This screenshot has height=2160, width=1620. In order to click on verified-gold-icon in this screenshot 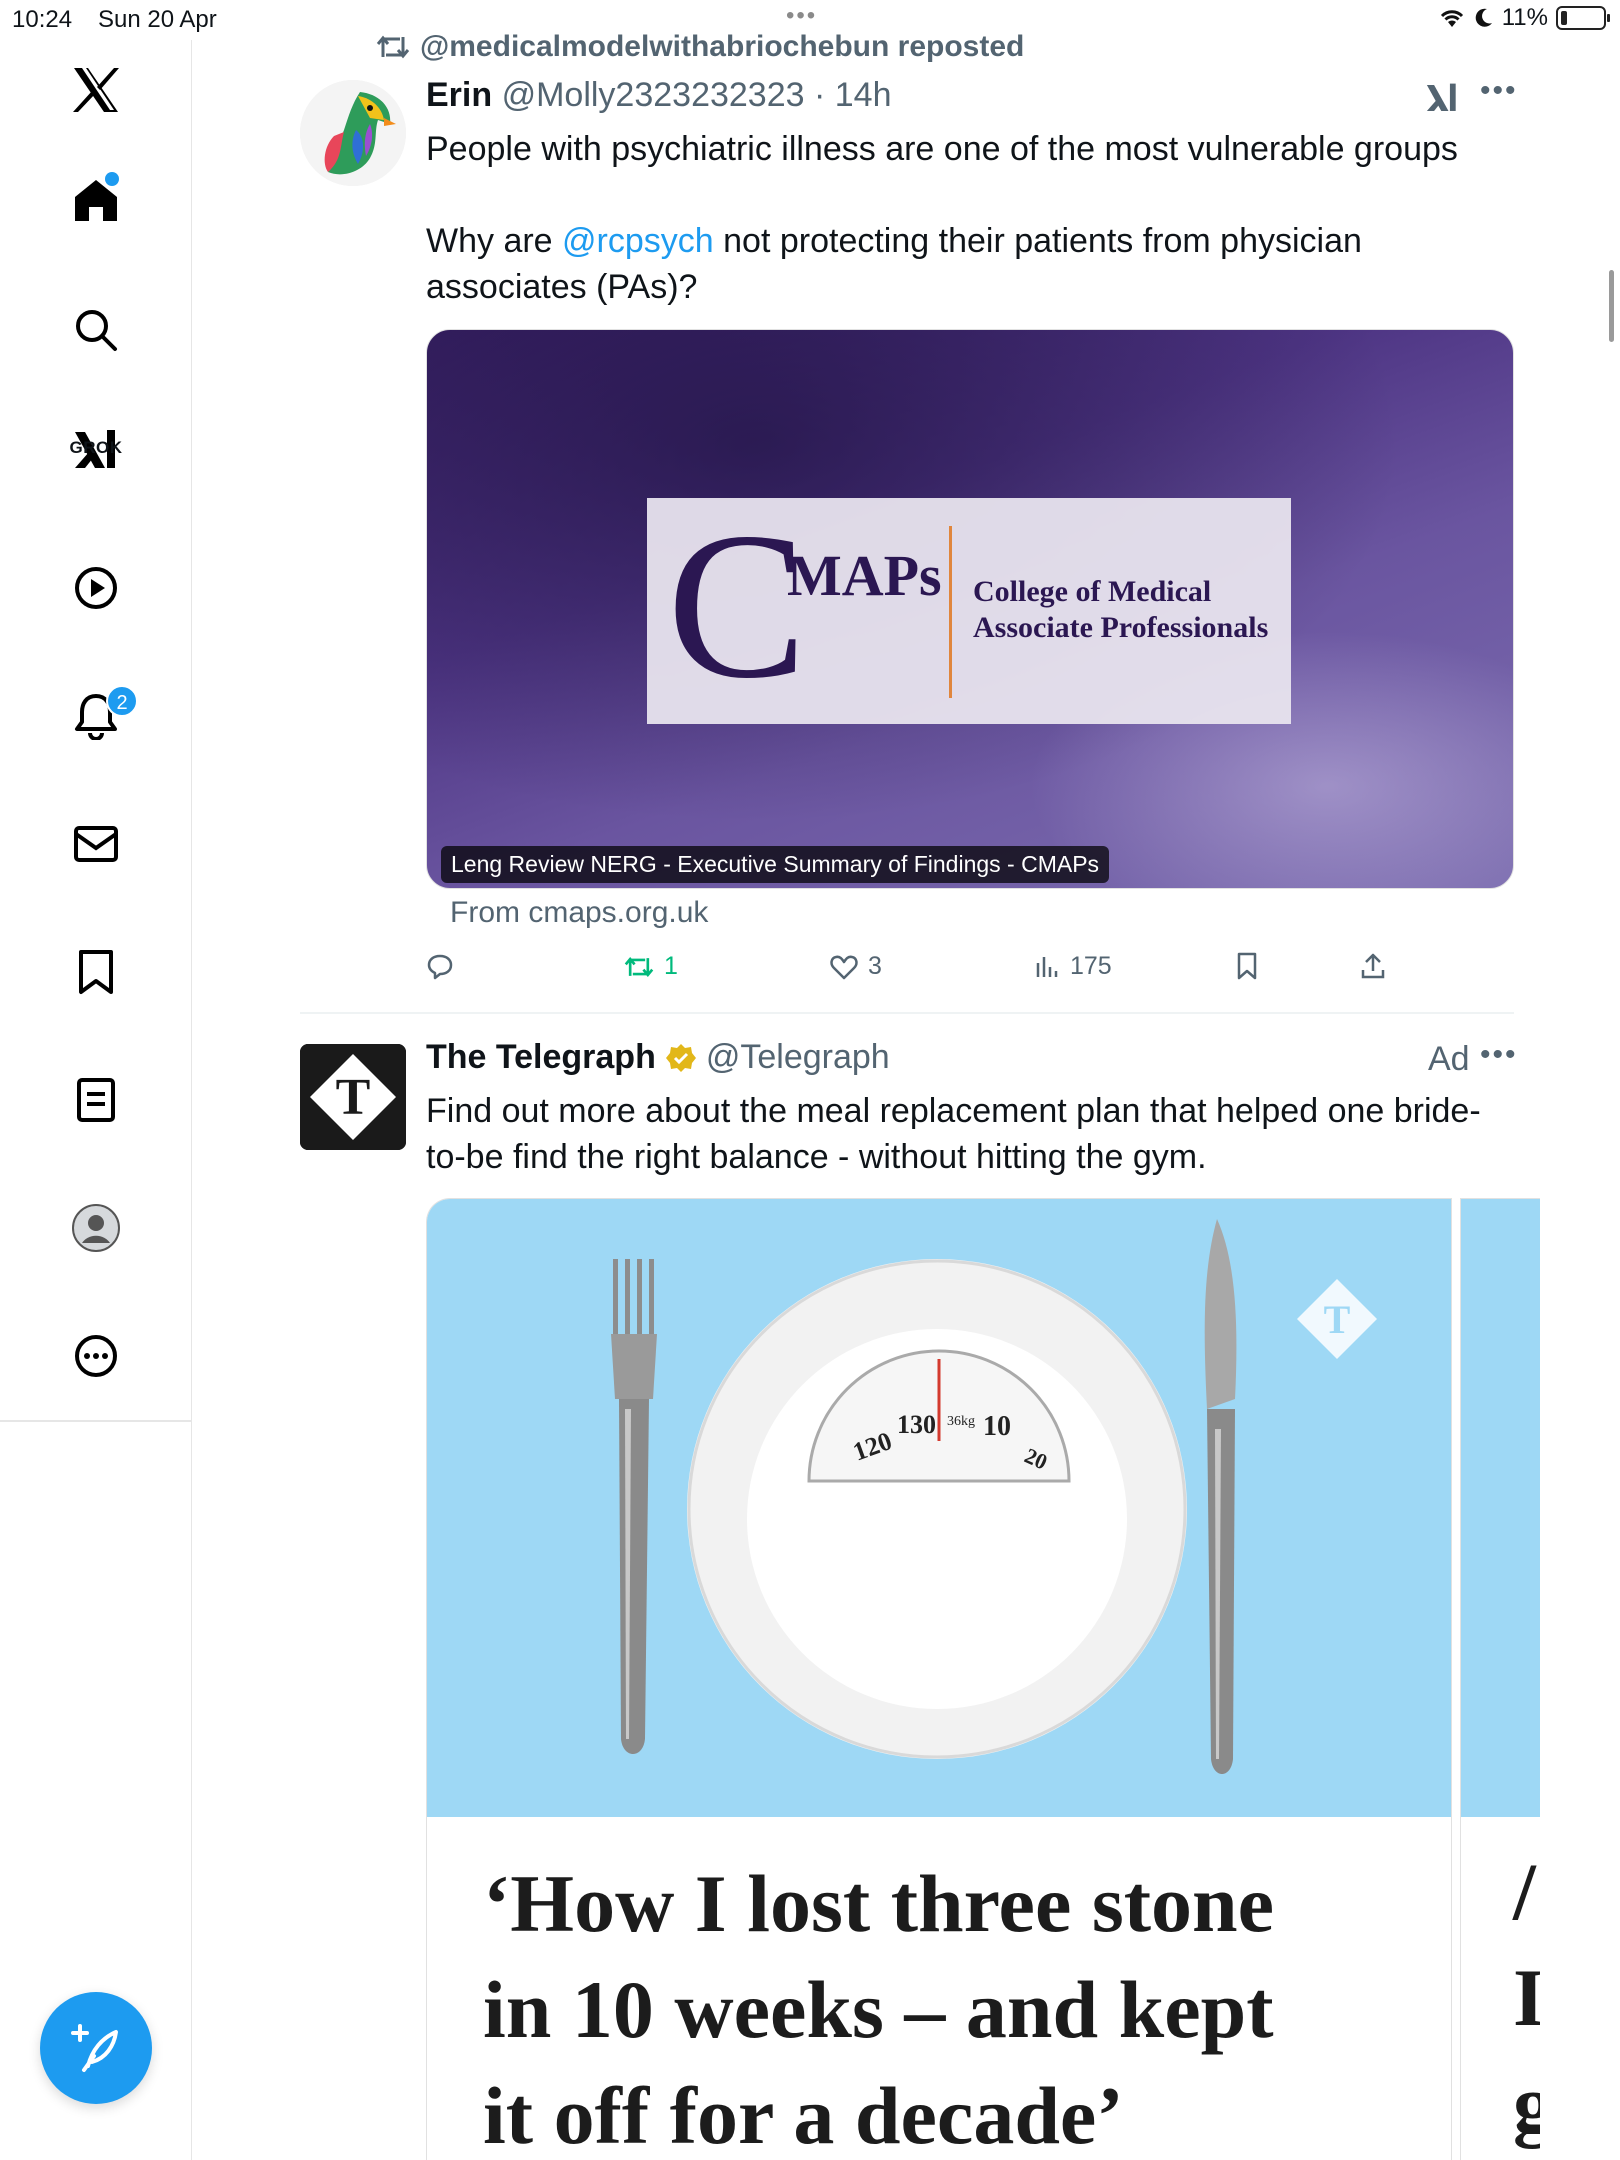, I will do `click(680, 1057)`.